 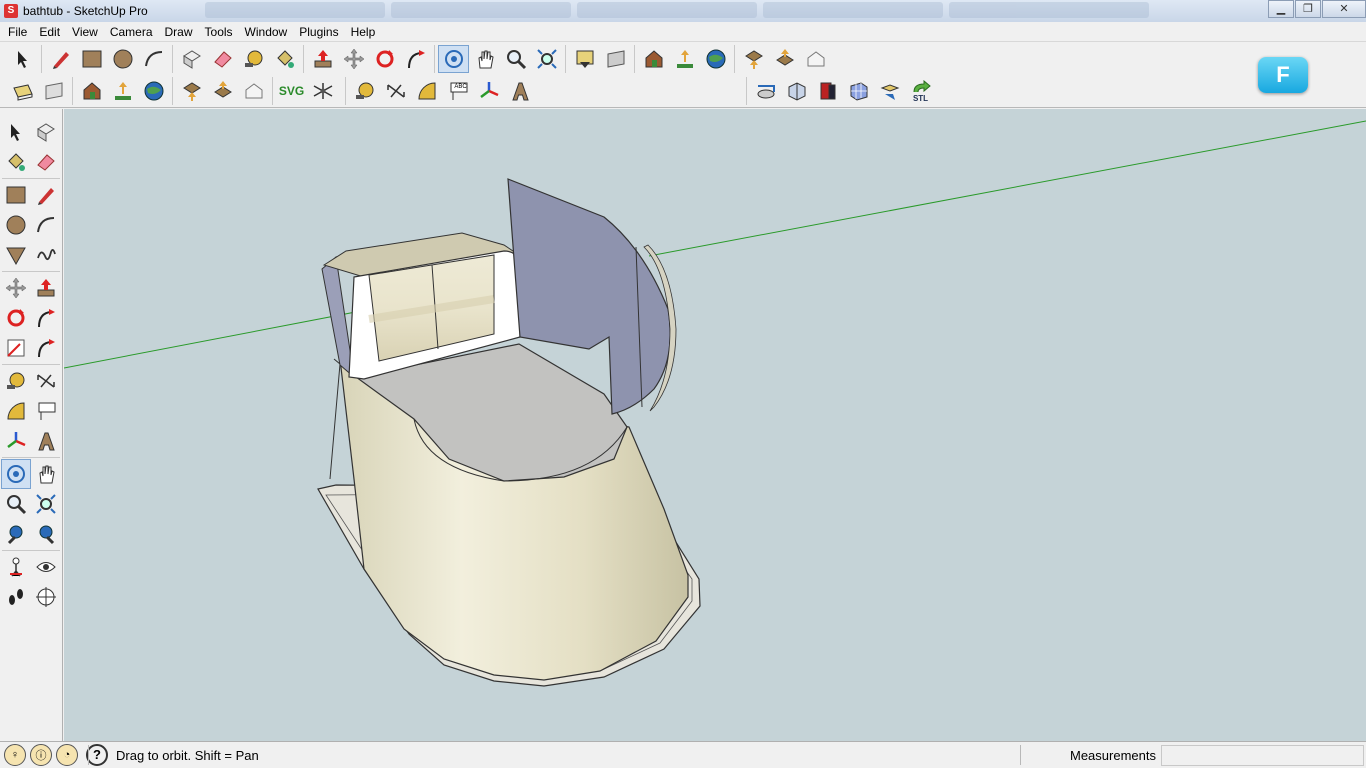 I want to click on stl-export-button: STL, so click(x=920, y=91).